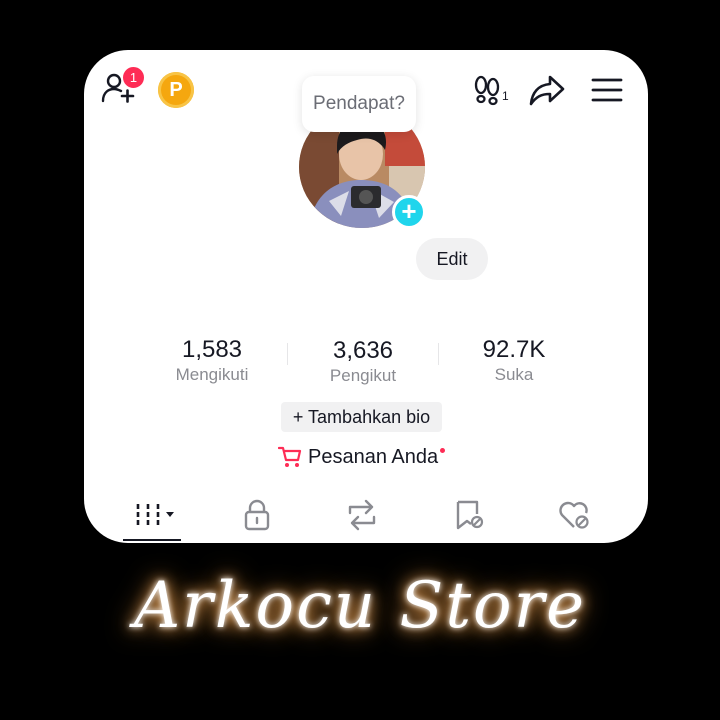 The height and width of the screenshot is (720, 720). I want to click on repost-icon, so click(362, 515).